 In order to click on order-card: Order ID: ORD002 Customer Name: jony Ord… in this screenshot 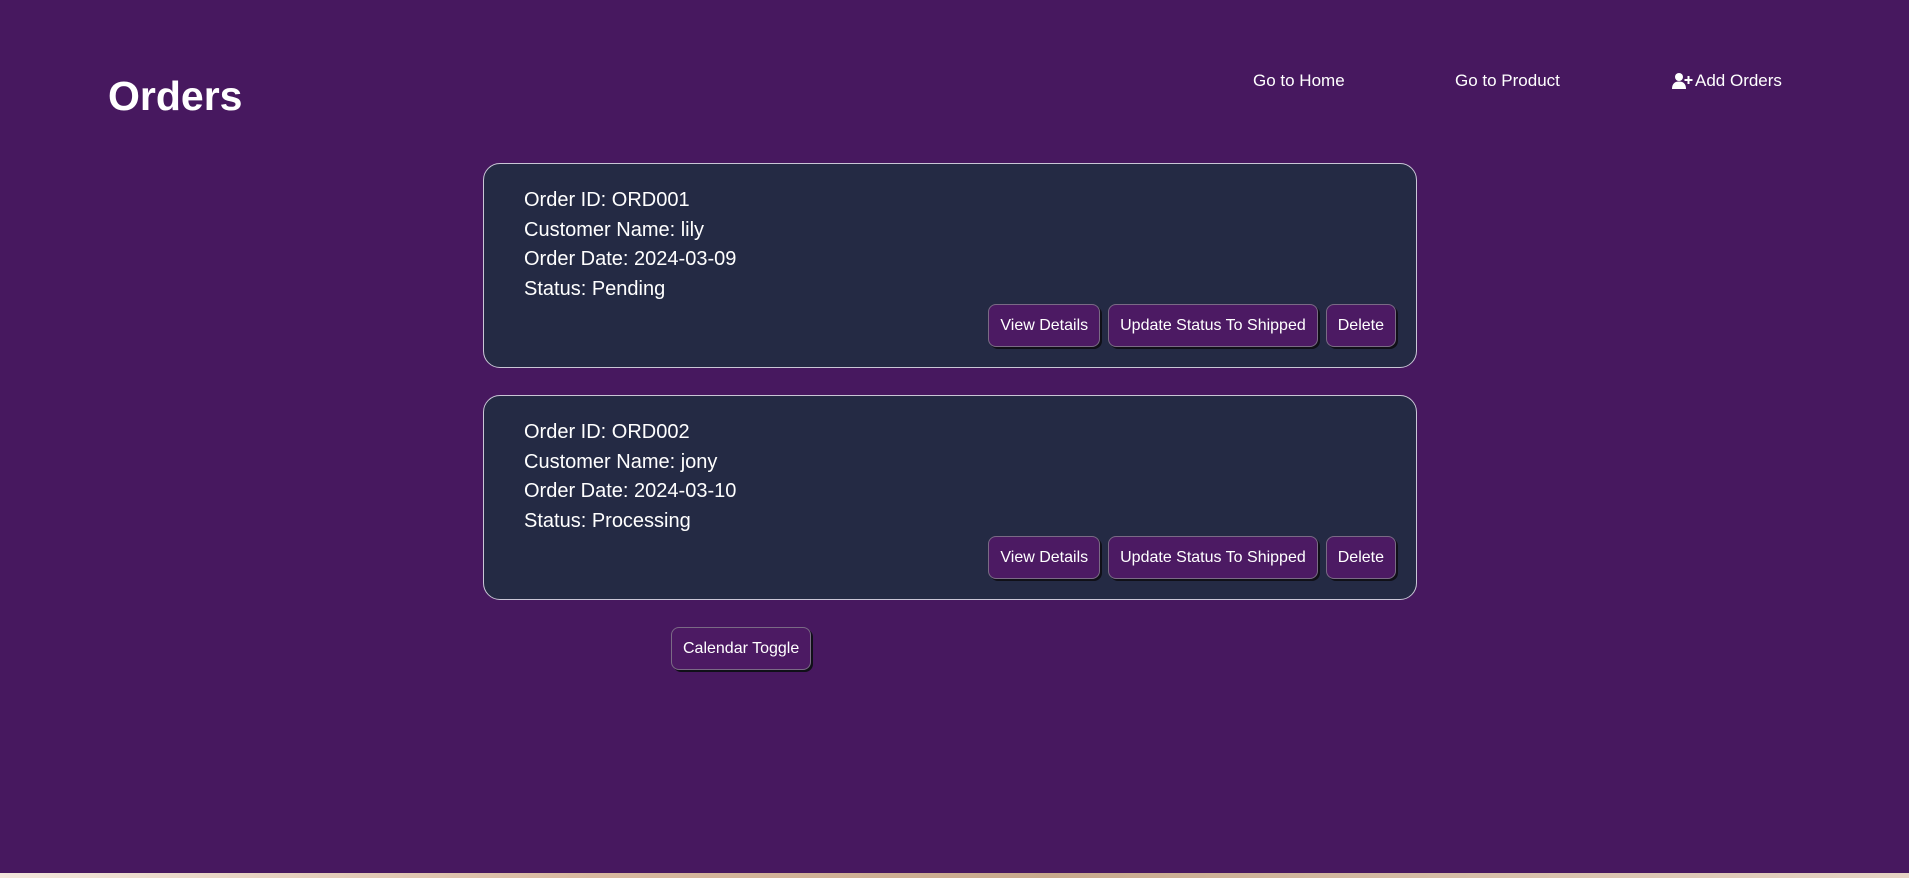, I will do `click(950, 497)`.